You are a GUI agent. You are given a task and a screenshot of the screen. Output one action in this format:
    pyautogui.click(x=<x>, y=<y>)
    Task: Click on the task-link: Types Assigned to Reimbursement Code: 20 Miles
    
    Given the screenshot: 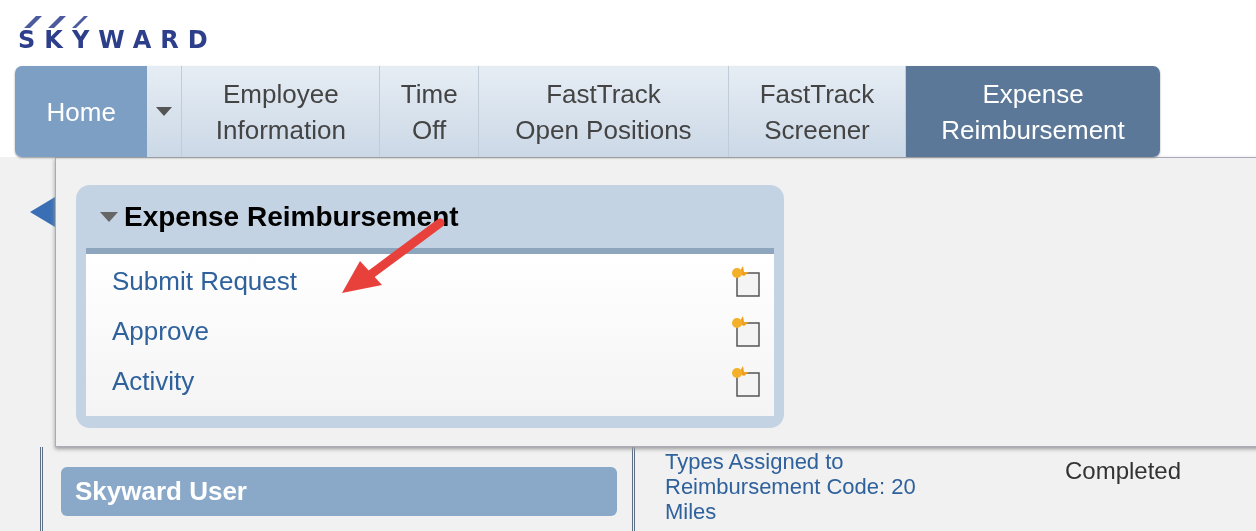 What is the action you would take?
    pyautogui.click(x=865, y=486)
    